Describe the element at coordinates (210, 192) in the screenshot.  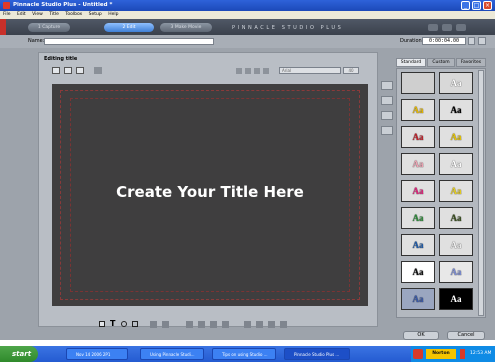
I see `canvas-title-text: Create Your Title Here` at that location.